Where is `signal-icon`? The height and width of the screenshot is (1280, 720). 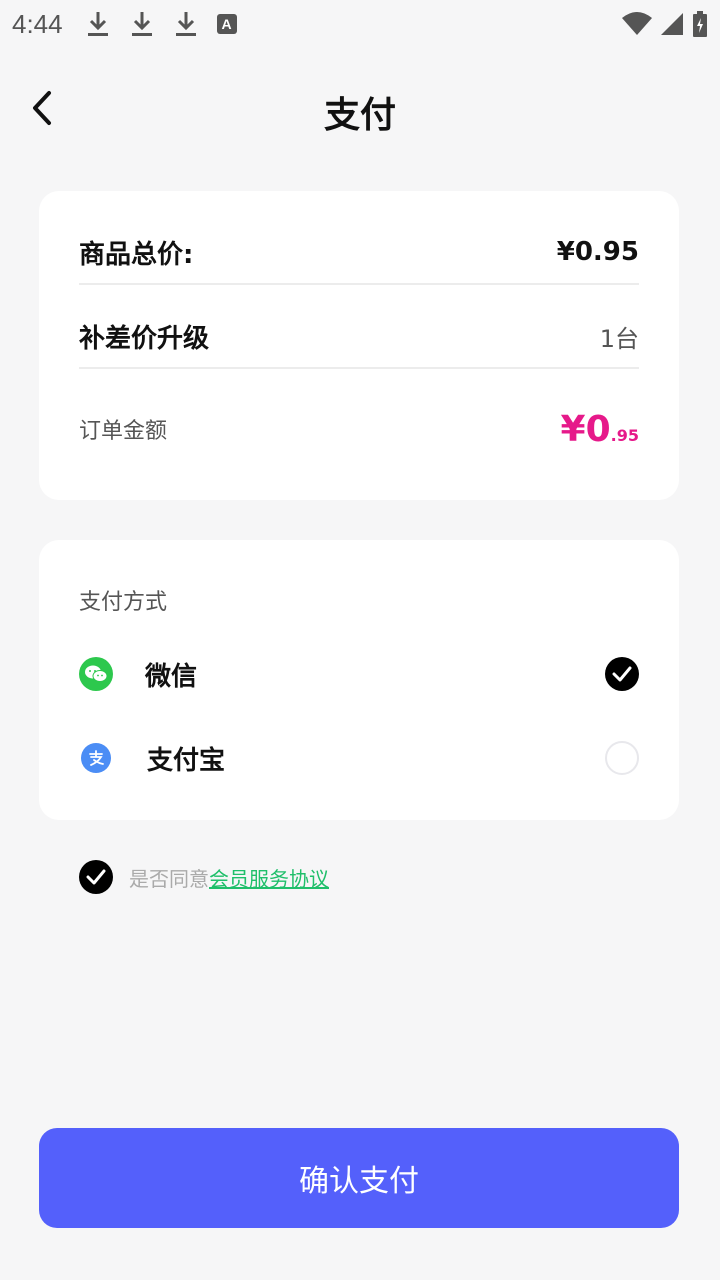 signal-icon is located at coordinates (672, 24).